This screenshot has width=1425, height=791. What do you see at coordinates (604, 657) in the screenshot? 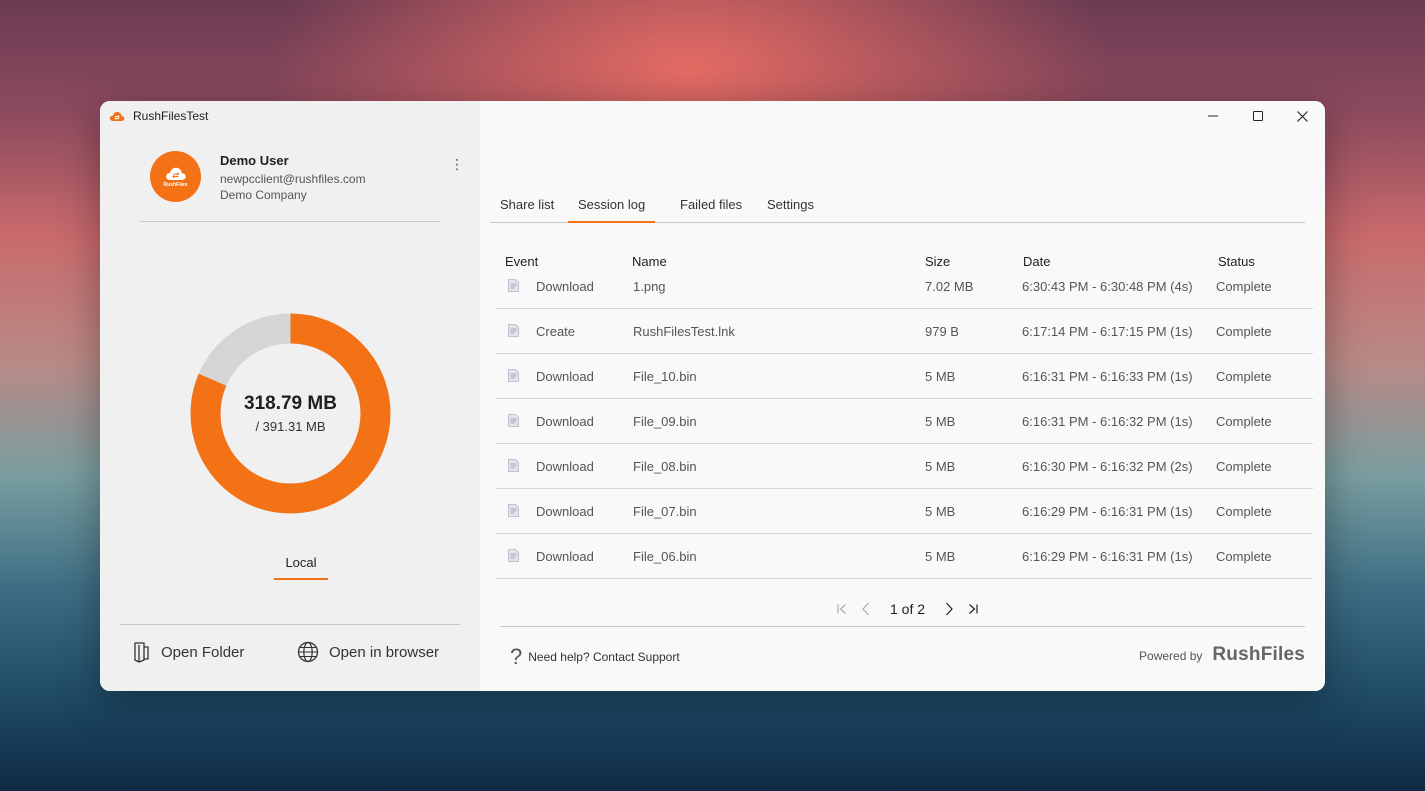
I see `help-text: Need help? Contact Support` at bounding box center [604, 657].